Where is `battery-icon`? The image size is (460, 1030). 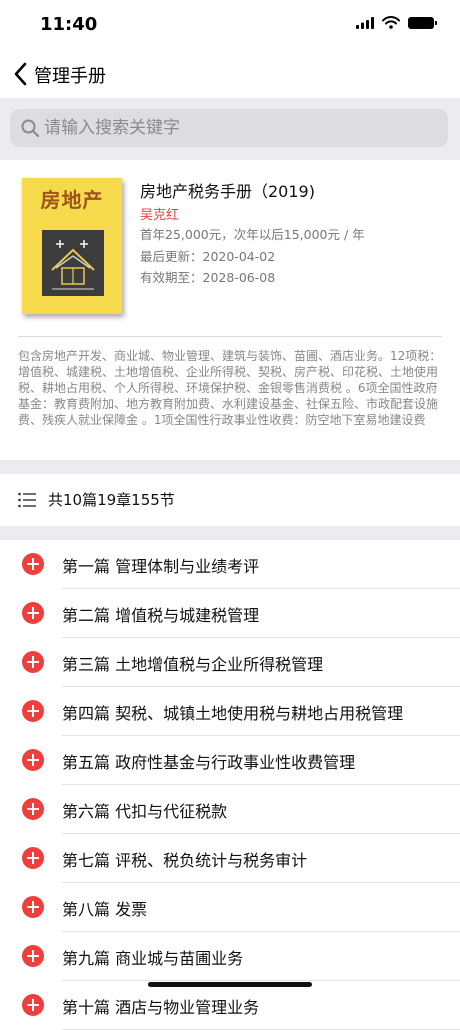 battery-icon is located at coordinates (422, 22).